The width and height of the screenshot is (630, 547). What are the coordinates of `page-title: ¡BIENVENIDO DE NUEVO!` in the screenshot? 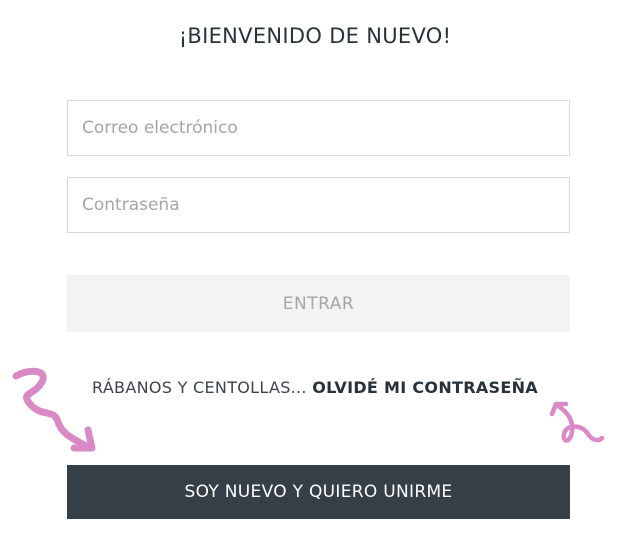 It's located at (315, 36).